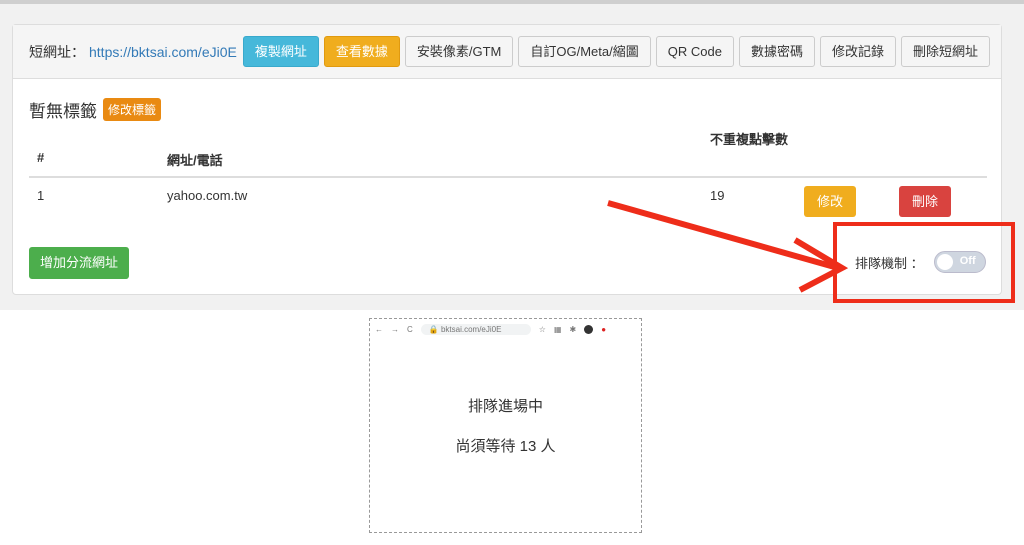 Image resolution: width=1024 pixels, height=545 pixels. I want to click on preview-toolbar: ← → C 🔒 bktsai.com/eJi0E ☆ ▦ ✱ ●, so click(505, 329).